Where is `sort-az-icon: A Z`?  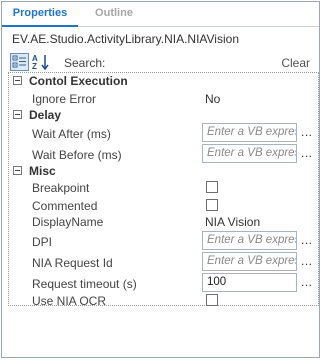
sort-az-icon: A Z is located at coordinates (40, 62).